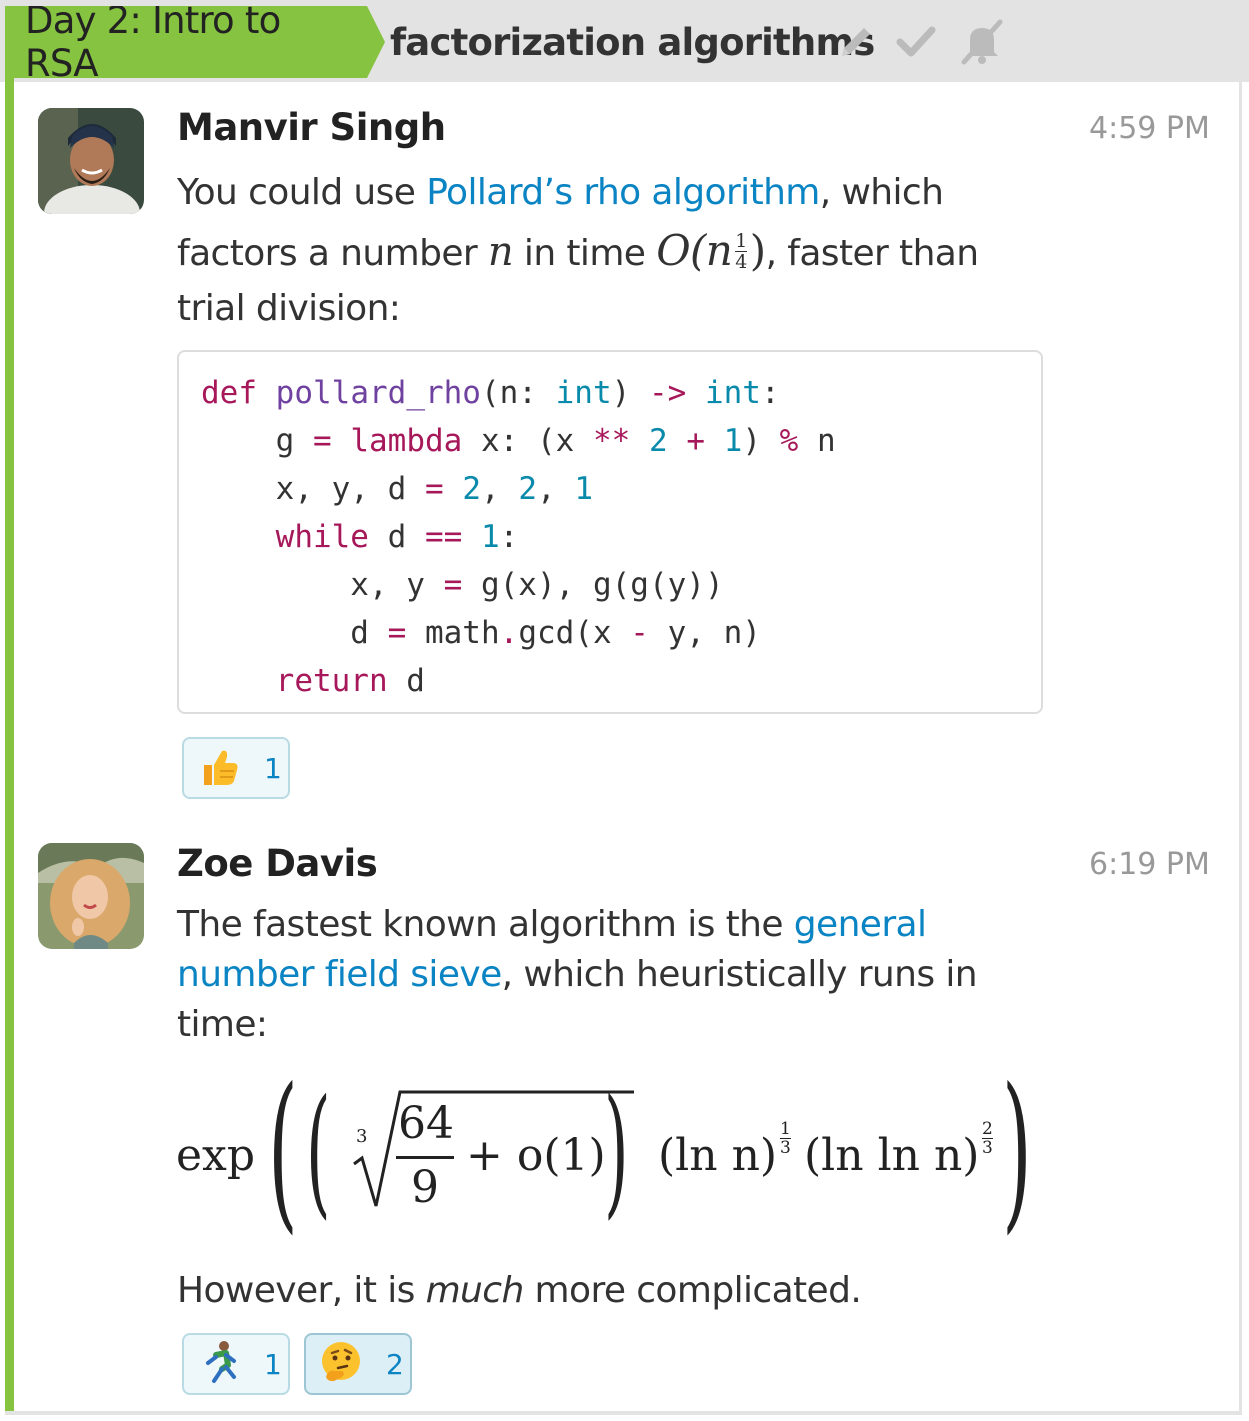 Image resolution: width=1249 pixels, height=1421 pixels. I want to click on pencil-icon, so click(855, 42).